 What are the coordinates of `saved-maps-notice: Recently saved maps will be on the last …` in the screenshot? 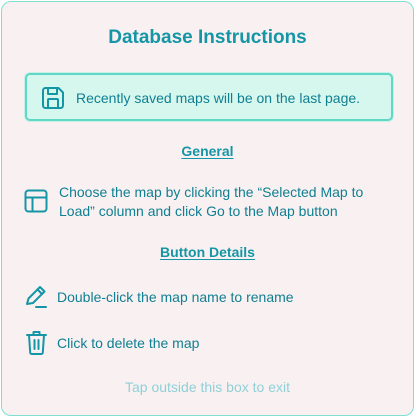 It's located at (209, 97).